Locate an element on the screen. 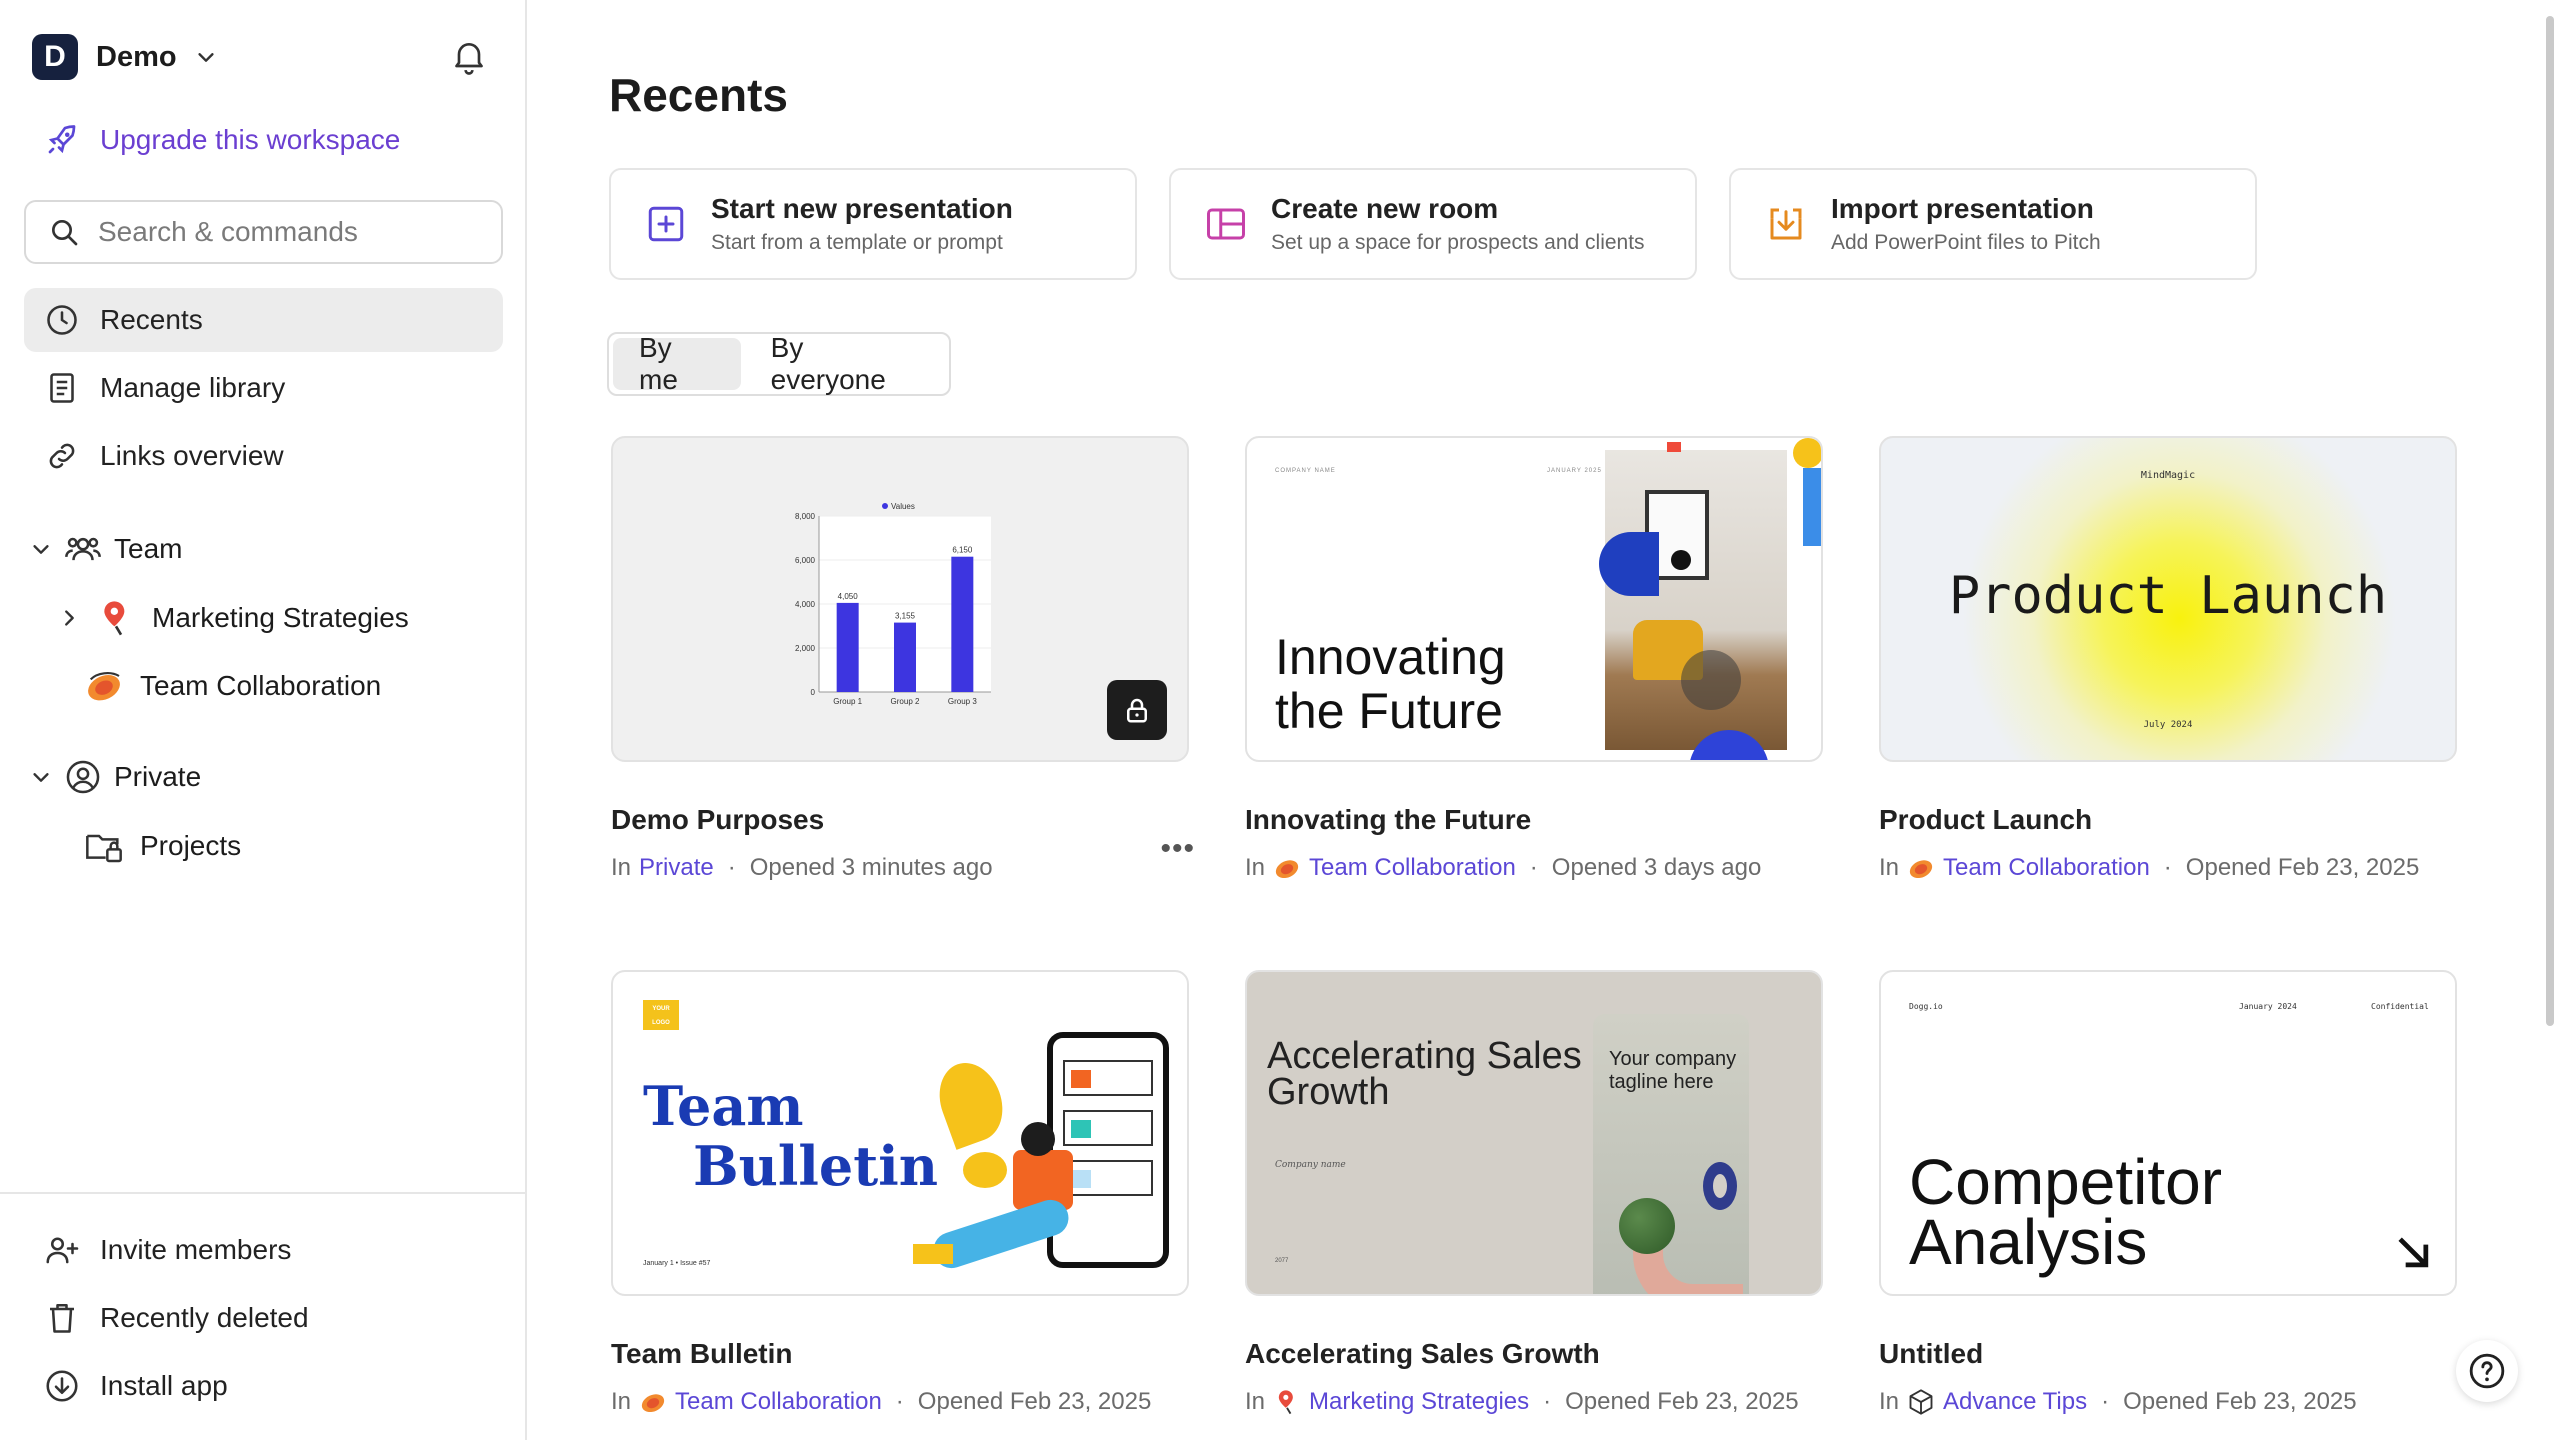 This screenshot has height=1440, width=2560. slide-text: Company name is located at coordinates (1310, 1165).